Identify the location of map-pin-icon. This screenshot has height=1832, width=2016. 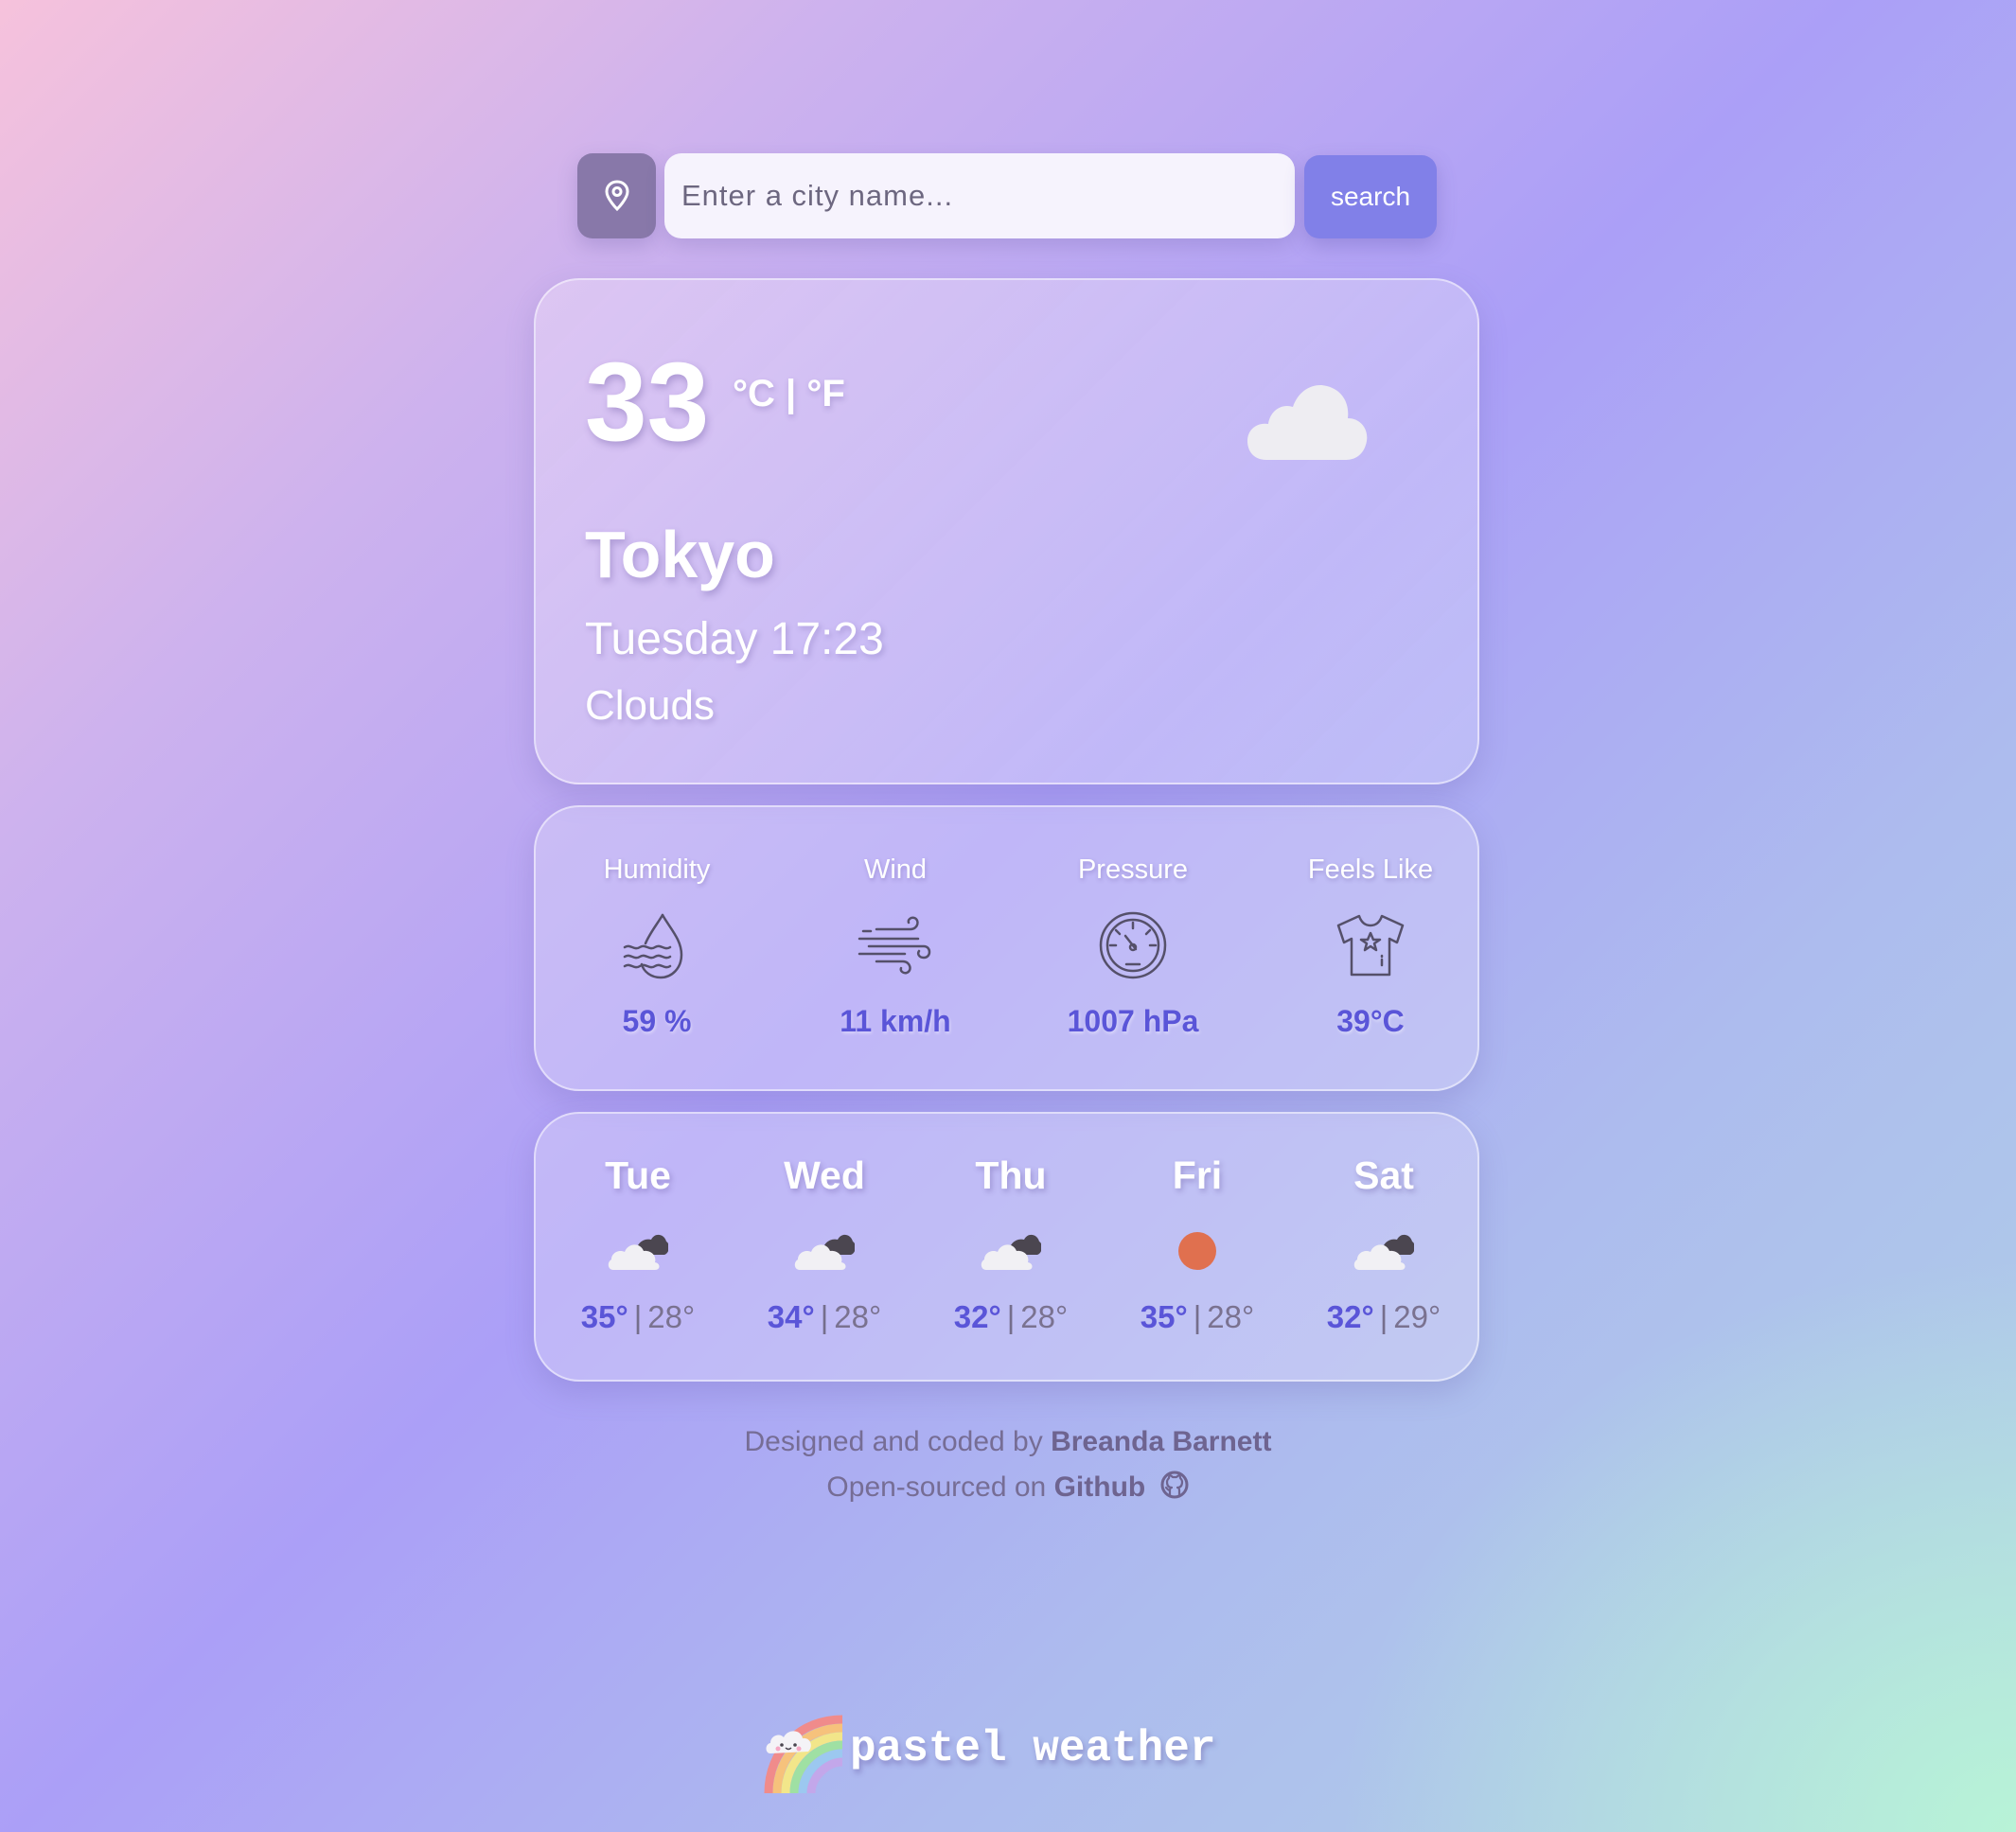
(616, 196).